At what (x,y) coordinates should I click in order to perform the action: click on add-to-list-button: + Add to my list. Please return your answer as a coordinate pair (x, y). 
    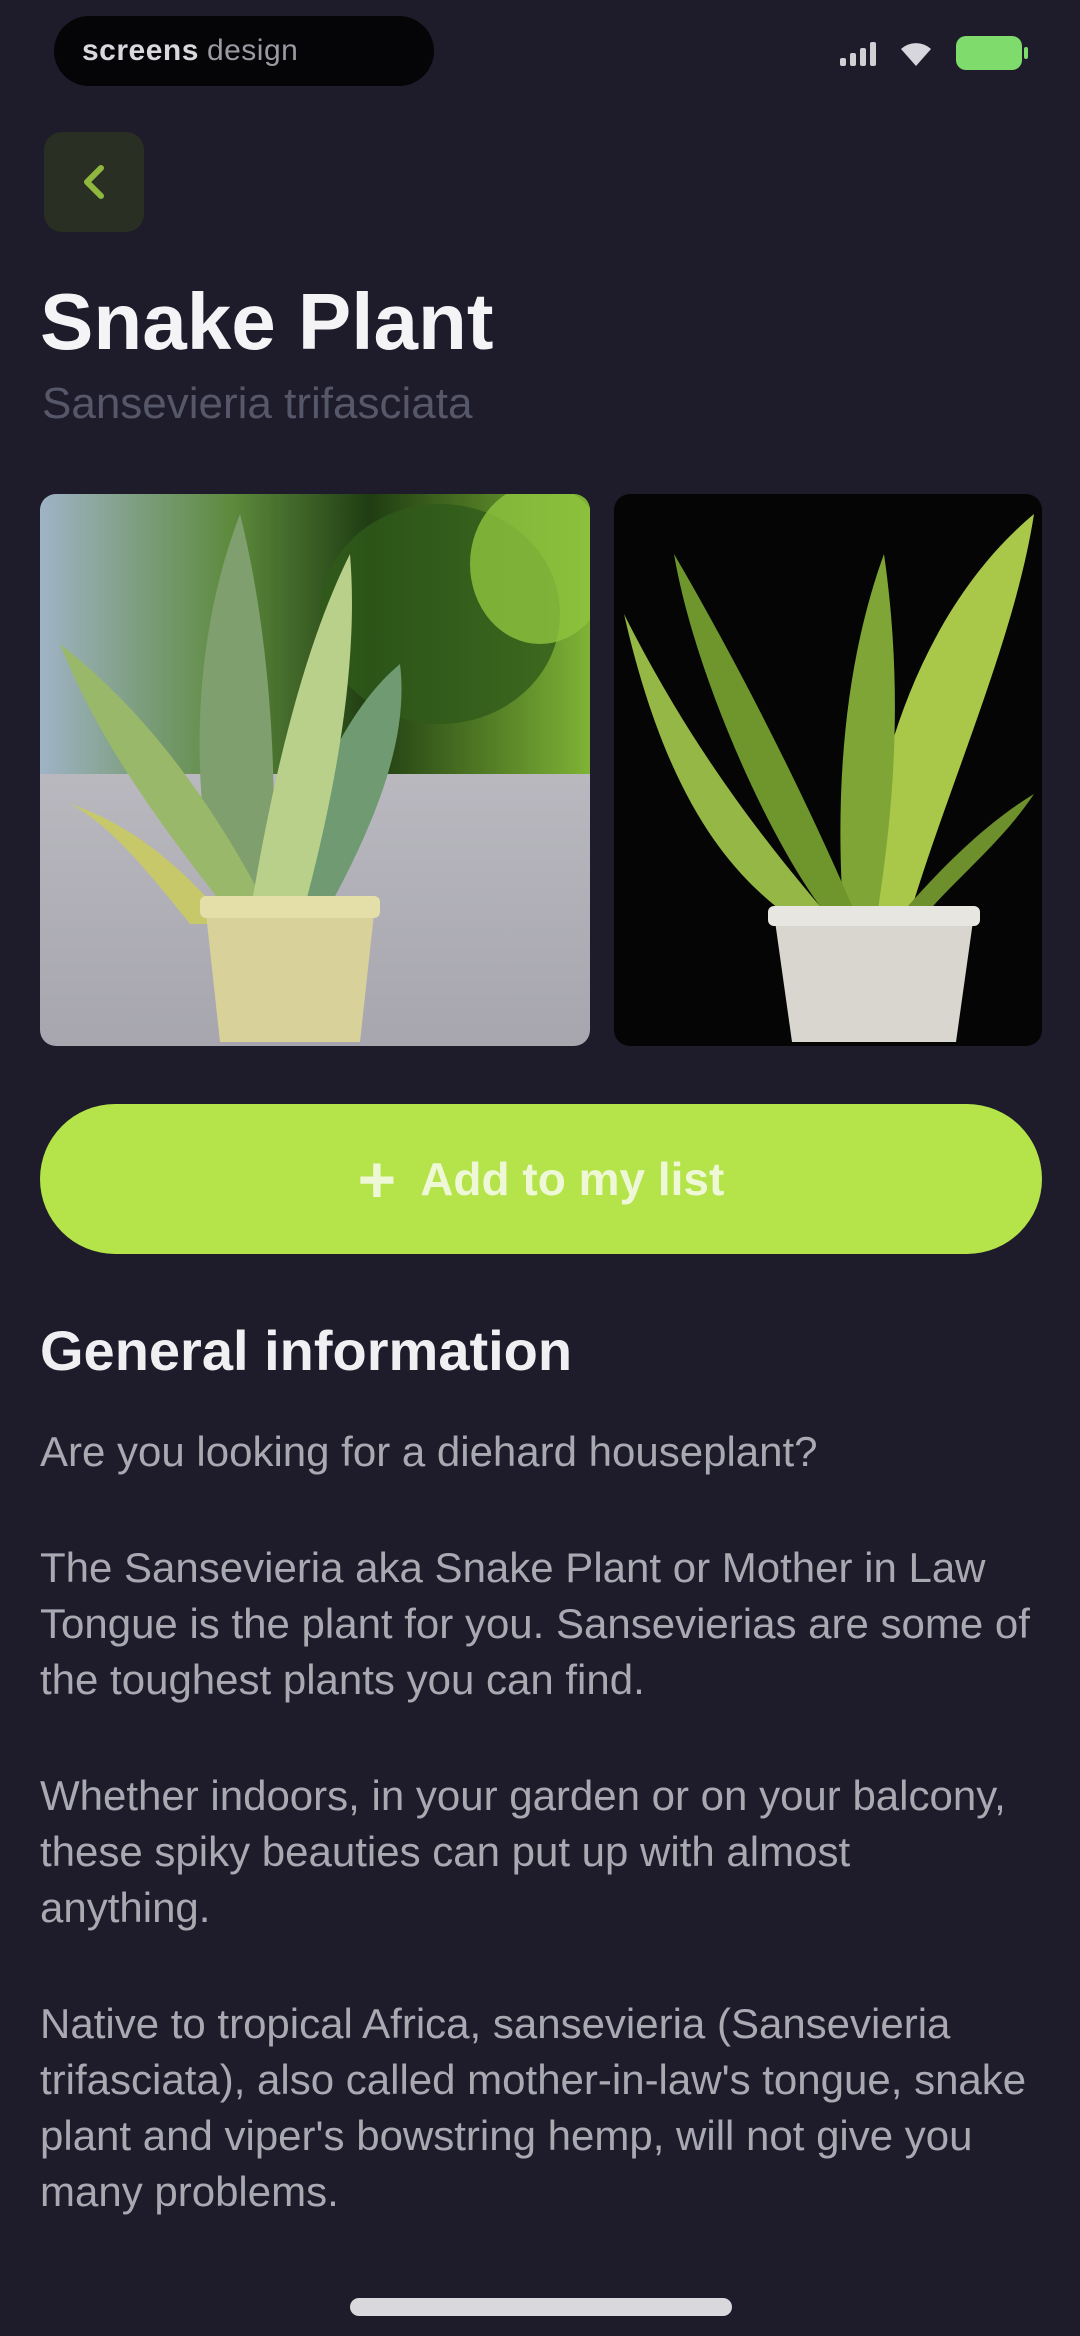
    Looking at the image, I should click on (541, 1179).